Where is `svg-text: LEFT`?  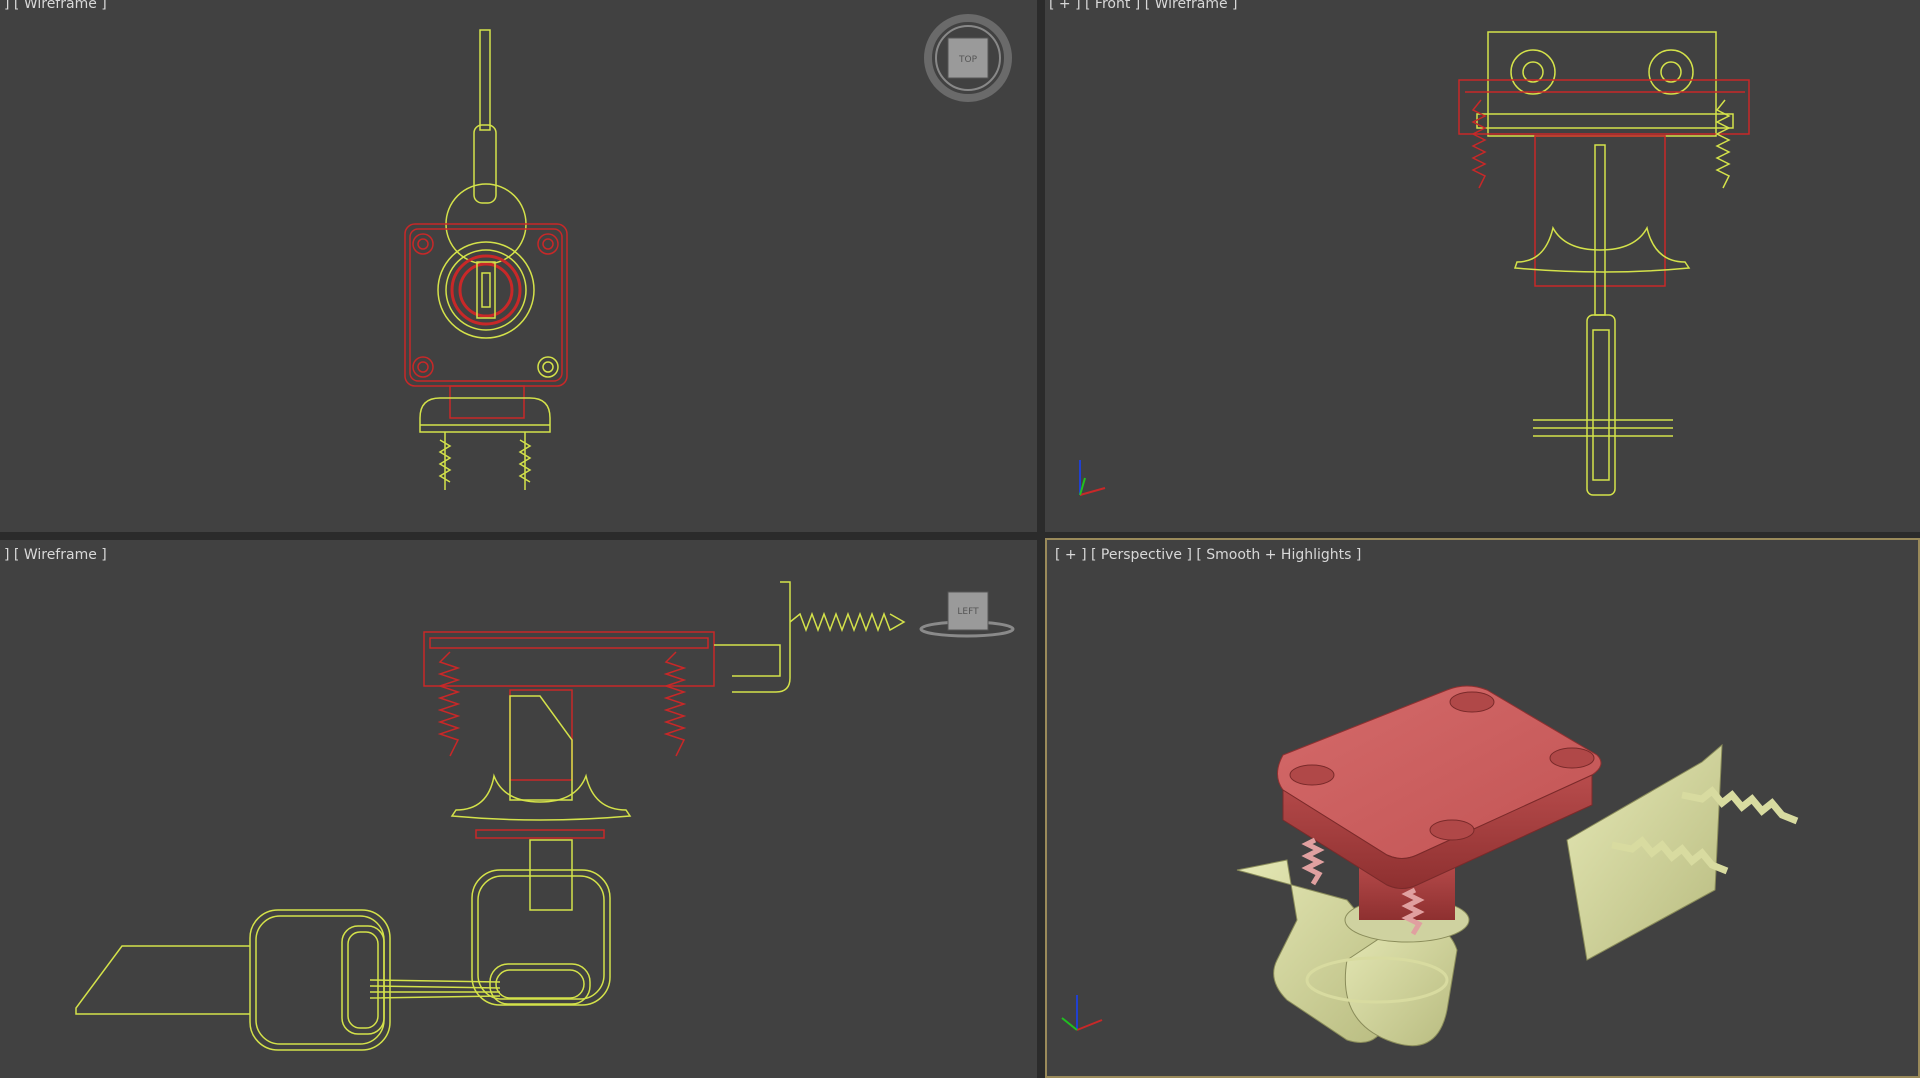
svg-text: LEFT is located at coordinates (968, 612).